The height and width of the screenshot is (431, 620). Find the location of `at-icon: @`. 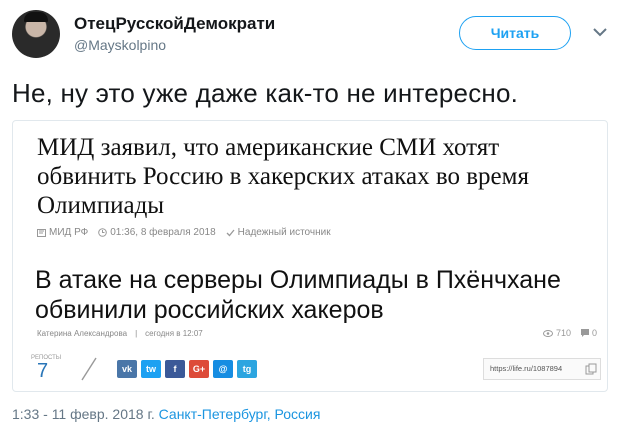

at-icon: @ is located at coordinates (223, 369).